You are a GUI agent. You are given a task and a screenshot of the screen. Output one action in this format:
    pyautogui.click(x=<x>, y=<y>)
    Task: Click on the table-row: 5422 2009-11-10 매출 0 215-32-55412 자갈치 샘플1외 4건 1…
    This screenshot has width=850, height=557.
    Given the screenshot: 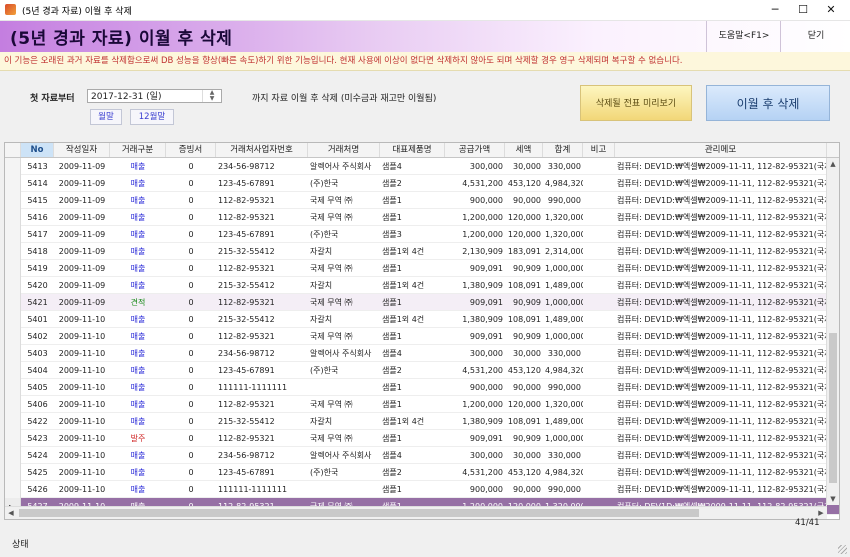 What is the action you would take?
    pyautogui.click(x=422, y=421)
    